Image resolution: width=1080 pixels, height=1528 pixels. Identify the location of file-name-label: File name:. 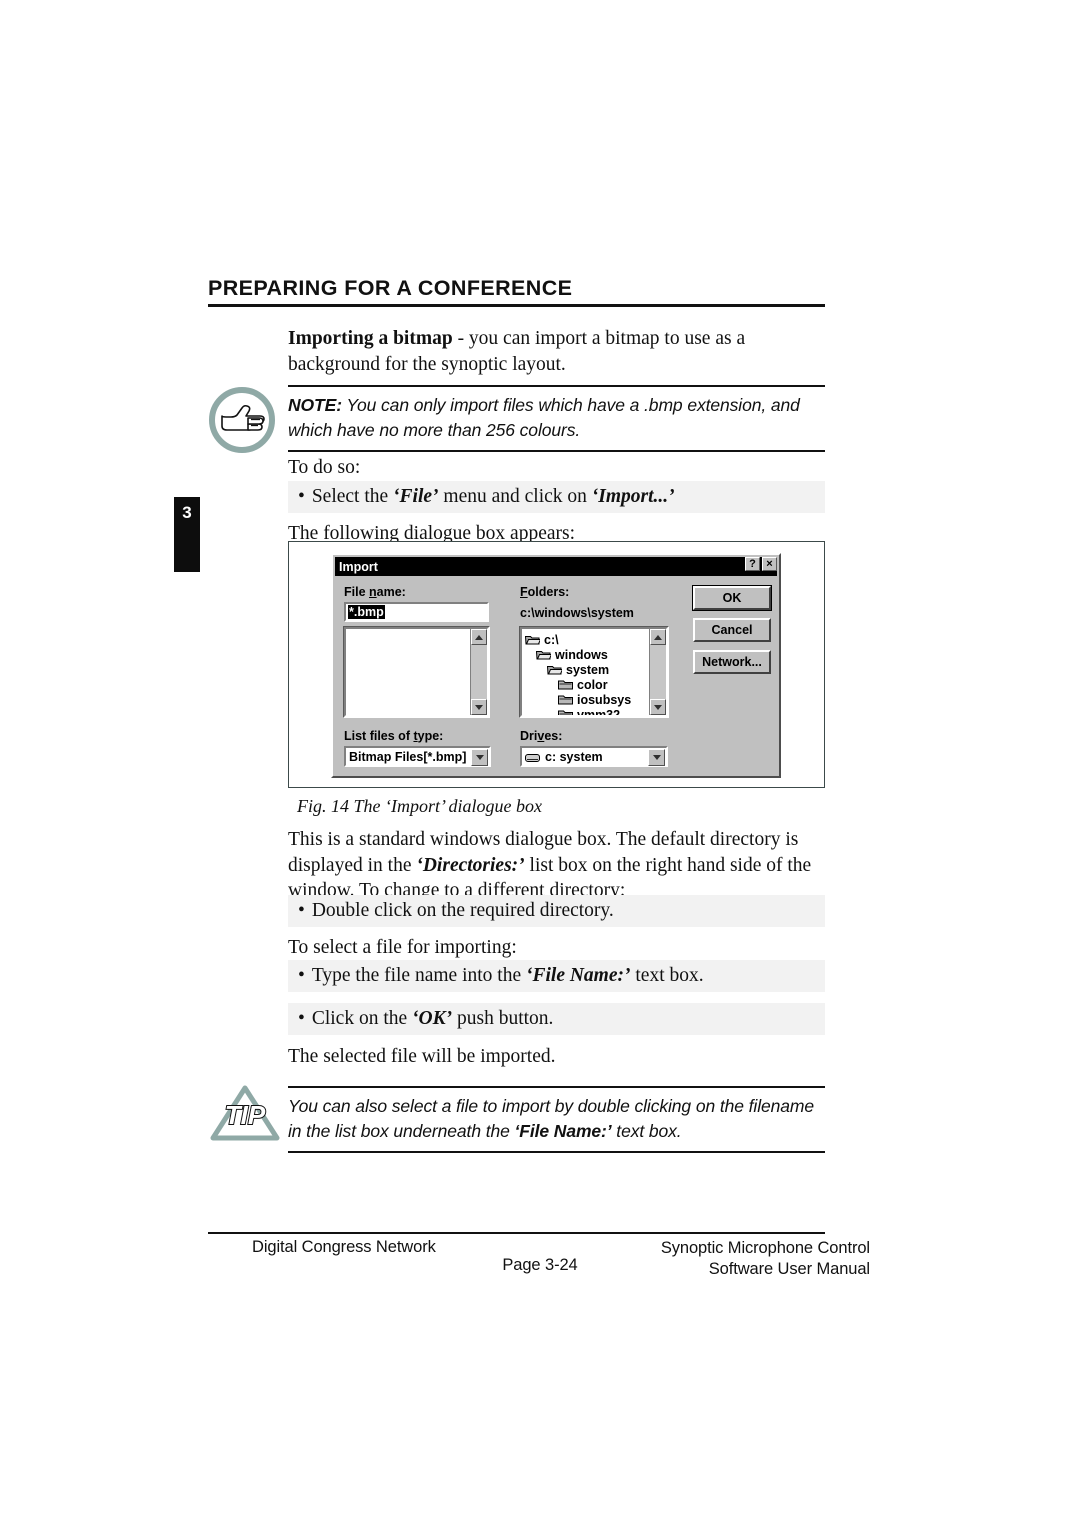
(375, 592).